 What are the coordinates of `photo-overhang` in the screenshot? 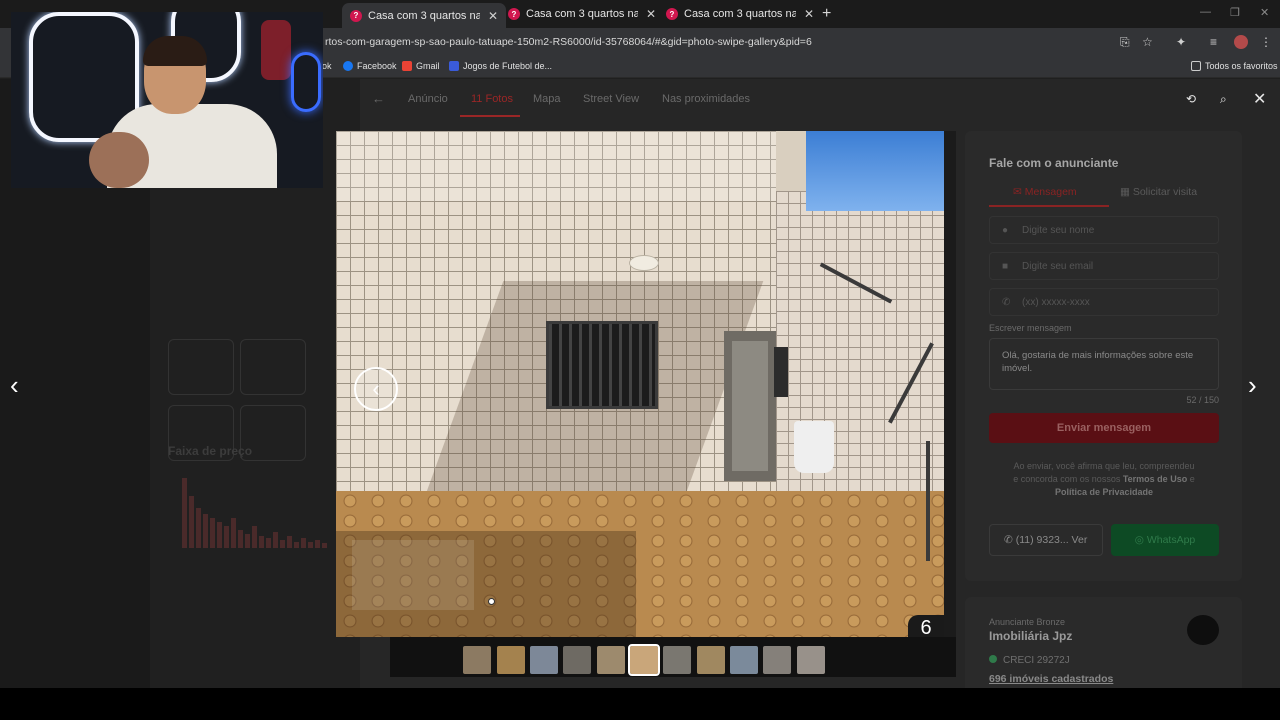 It's located at (556, 166).